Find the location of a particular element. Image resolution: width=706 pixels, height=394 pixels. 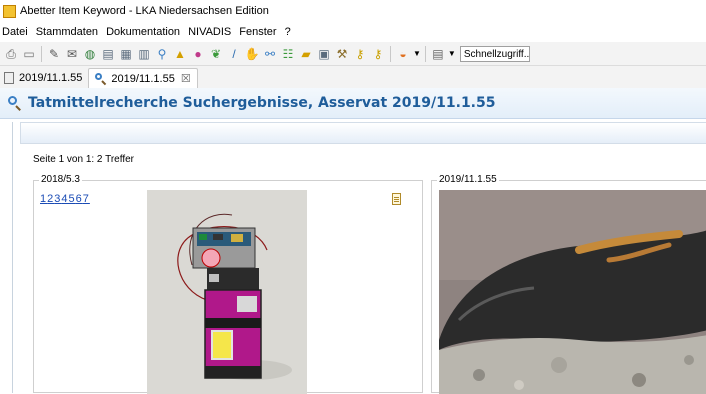

folder-icon: ▰ is located at coordinates (306, 54).